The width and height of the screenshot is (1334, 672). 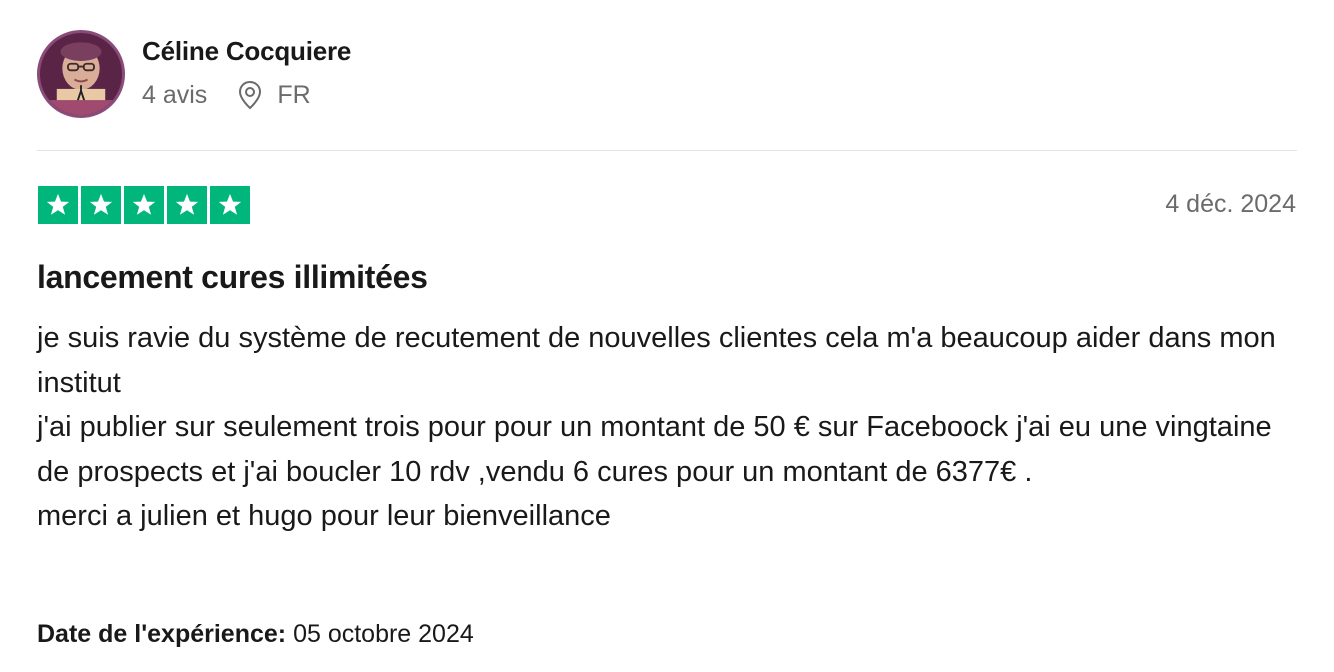 I want to click on divider, so click(x=667, y=150).